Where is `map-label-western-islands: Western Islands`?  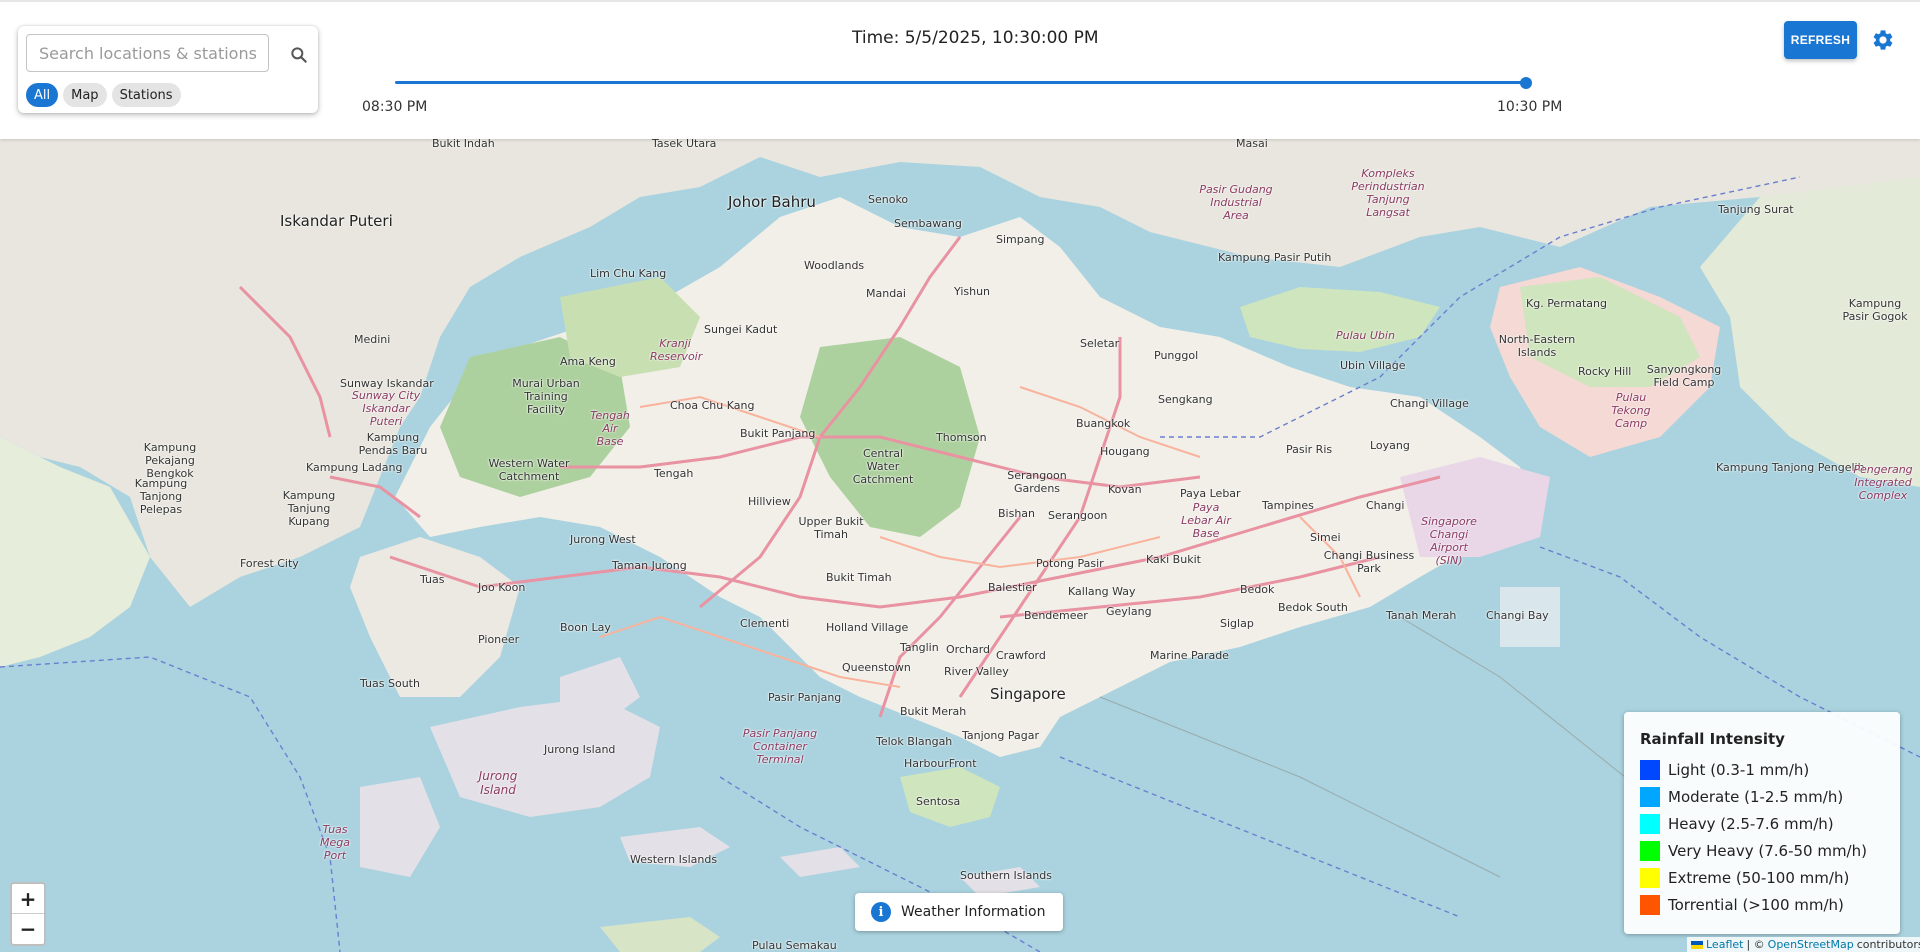
map-label-western-islands: Western Islands is located at coordinates (674, 859).